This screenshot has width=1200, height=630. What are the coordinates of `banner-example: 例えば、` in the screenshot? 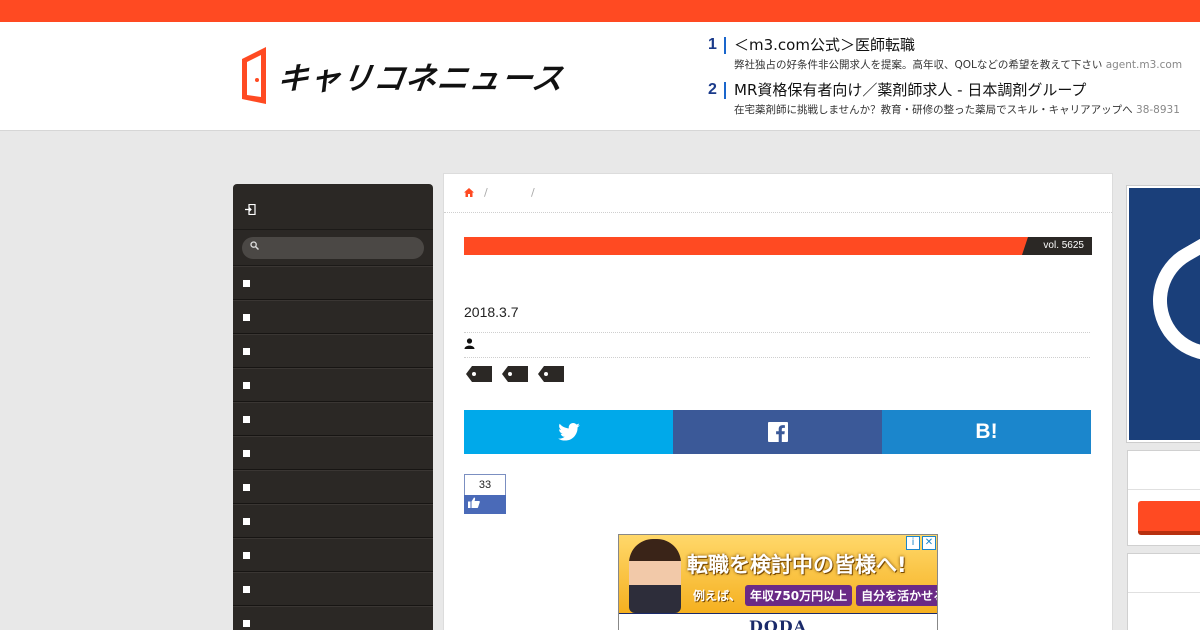 It's located at (717, 596).